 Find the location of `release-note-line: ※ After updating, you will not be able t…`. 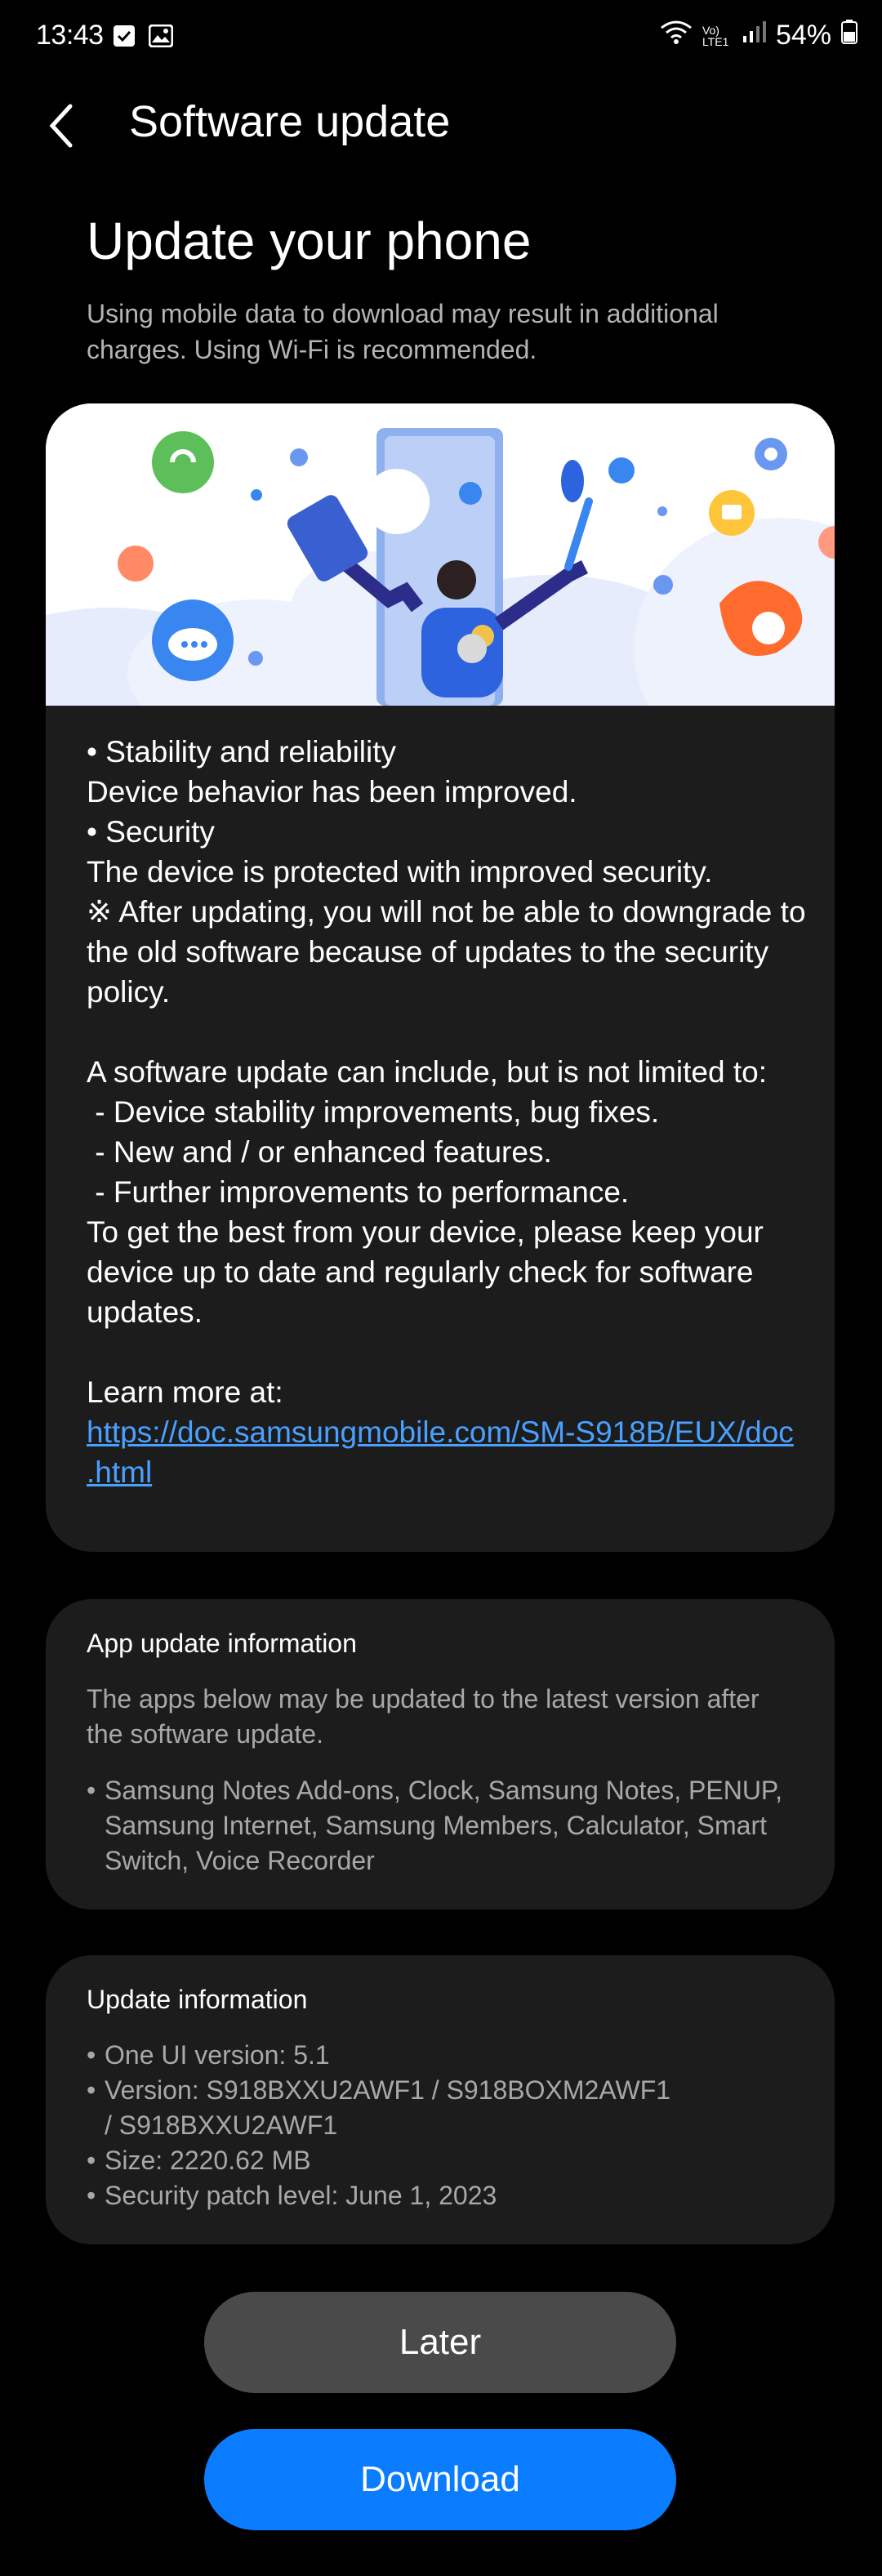

release-note-line: ※ After updating, you will not be able t… is located at coordinates (447, 912).